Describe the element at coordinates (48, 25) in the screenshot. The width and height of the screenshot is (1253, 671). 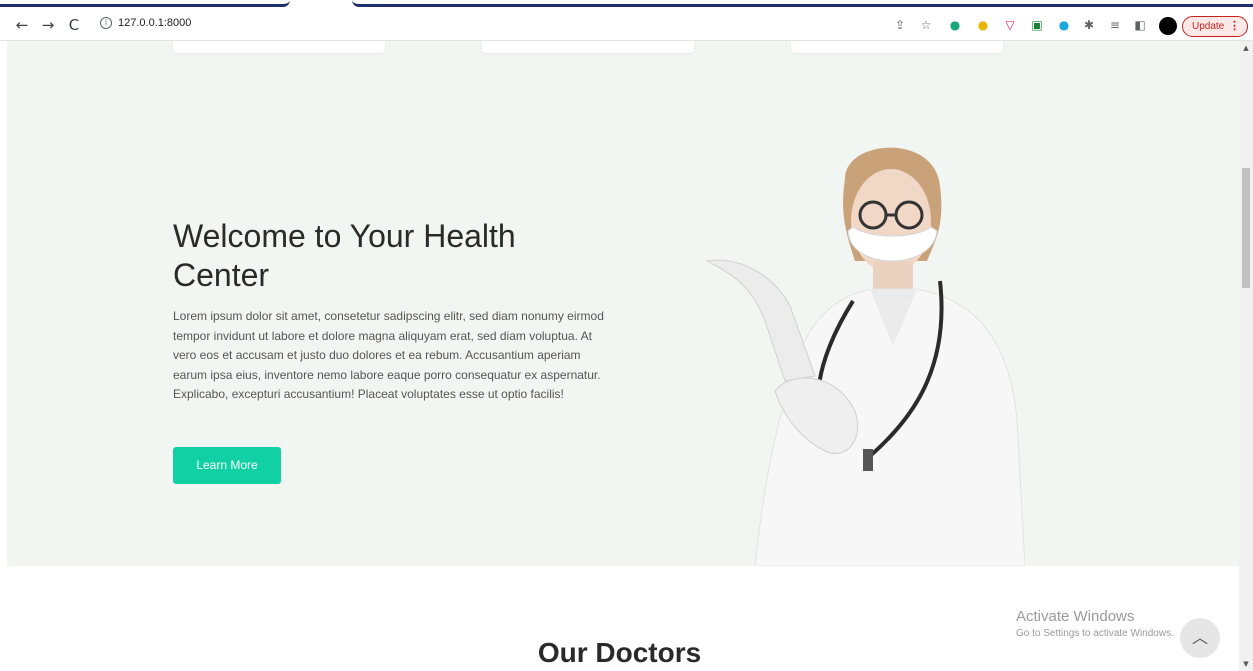
I see `forward-arrow-icon: →` at that location.